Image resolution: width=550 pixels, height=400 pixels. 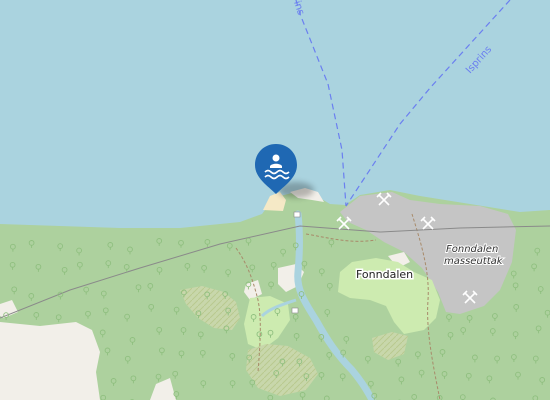 What do you see at coordinates (384, 274) in the screenshot?
I see `place-label-fonndalen: Fonndalen` at bounding box center [384, 274].